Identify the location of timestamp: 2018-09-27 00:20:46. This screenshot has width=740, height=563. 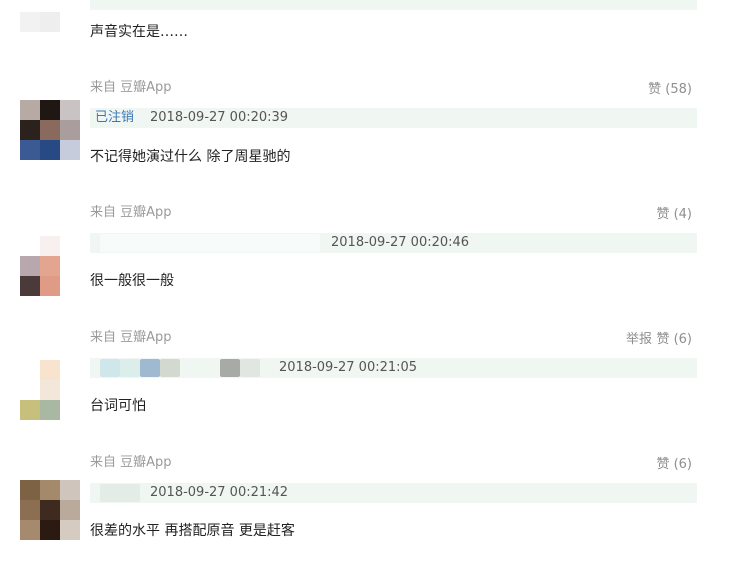
(400, 242).